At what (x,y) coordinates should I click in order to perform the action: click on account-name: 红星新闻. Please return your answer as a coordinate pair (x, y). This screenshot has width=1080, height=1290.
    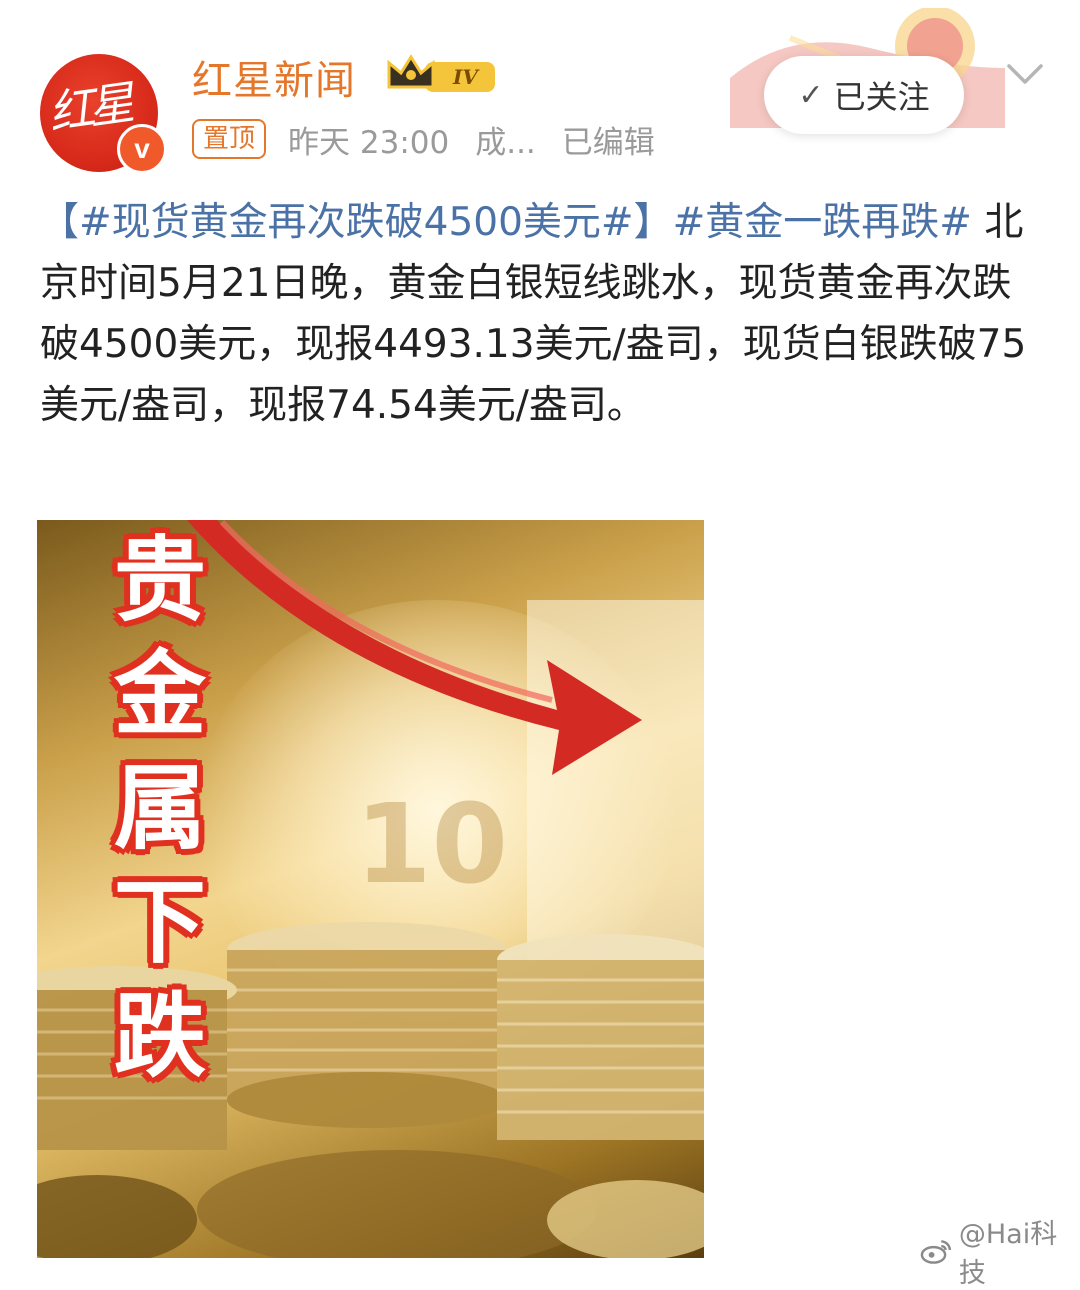
    Looking at the image, I should click on (274, 77).